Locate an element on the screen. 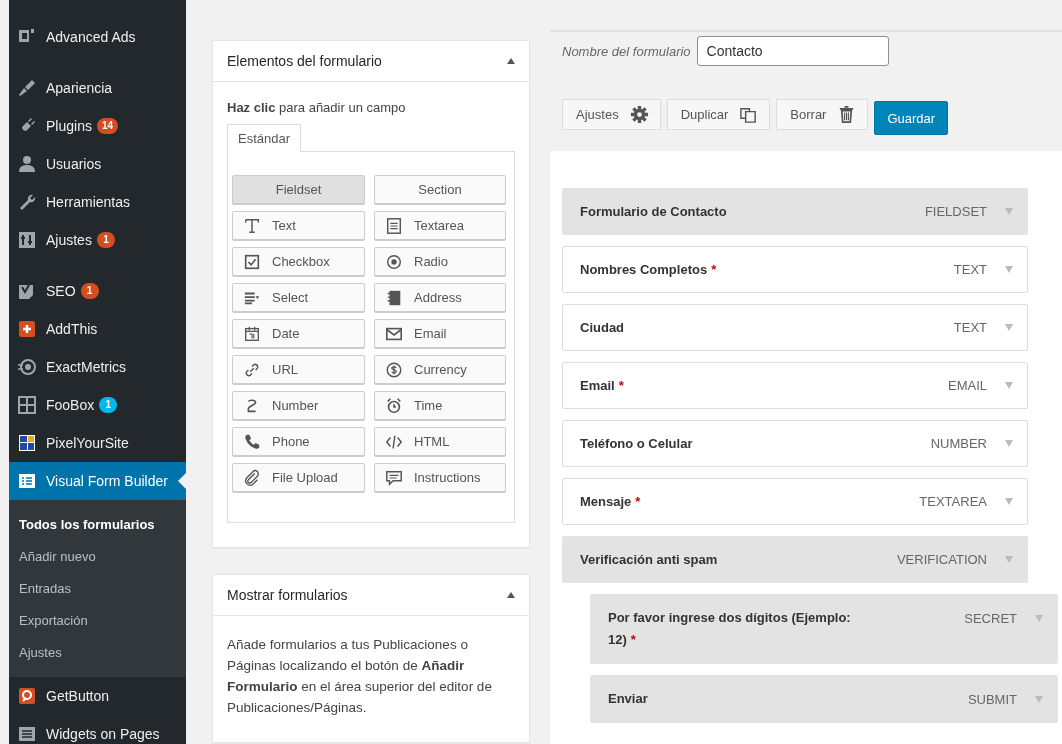 The width and height of the screenshot is (1062, 744). submenu-item: Añadir nuevo is located at coordinates (97, 557).